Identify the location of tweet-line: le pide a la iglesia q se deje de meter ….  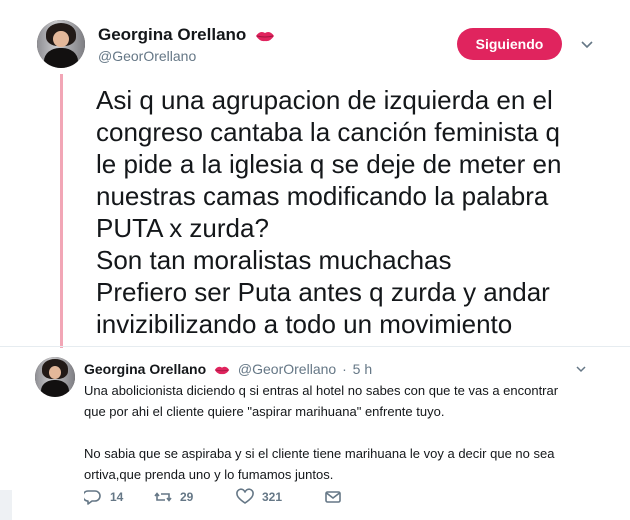
(329, 164).